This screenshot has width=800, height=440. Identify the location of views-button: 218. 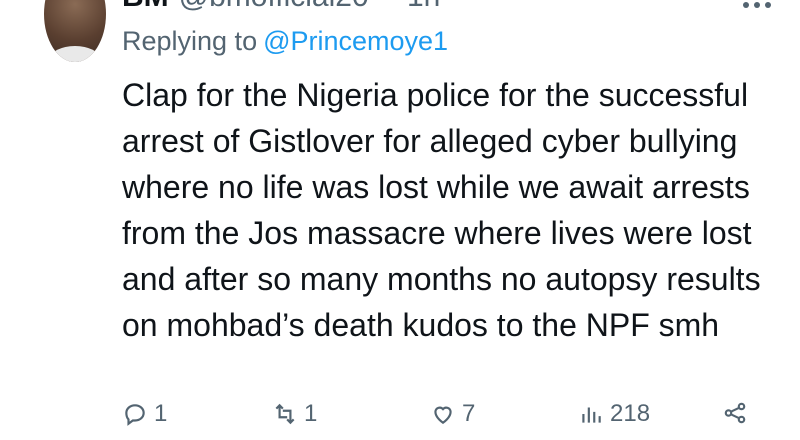
(614, 414).